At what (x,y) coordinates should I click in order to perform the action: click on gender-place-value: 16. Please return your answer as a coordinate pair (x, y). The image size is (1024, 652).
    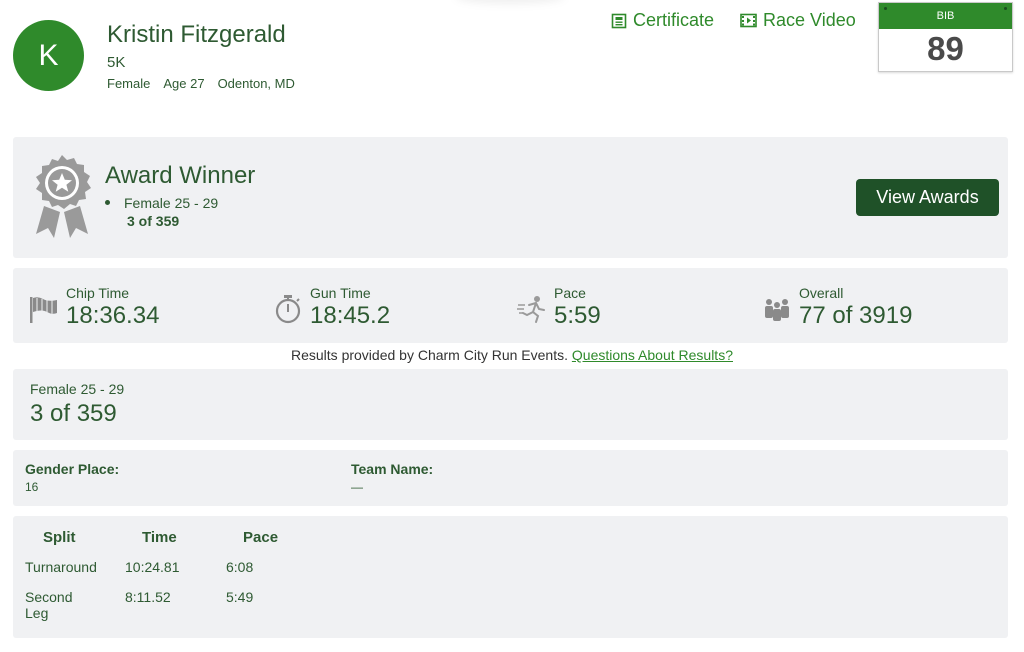
    Looking at the image, I should click on (32, 487).